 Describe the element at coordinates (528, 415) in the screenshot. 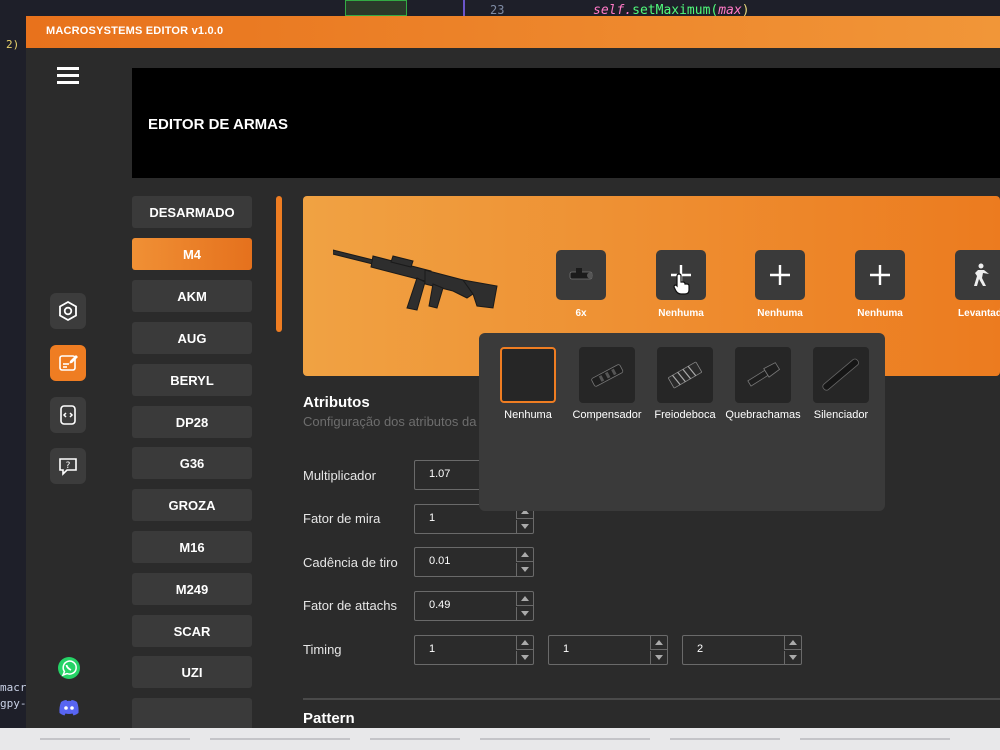

I see `attachment-label: Nenhuma` at that location.